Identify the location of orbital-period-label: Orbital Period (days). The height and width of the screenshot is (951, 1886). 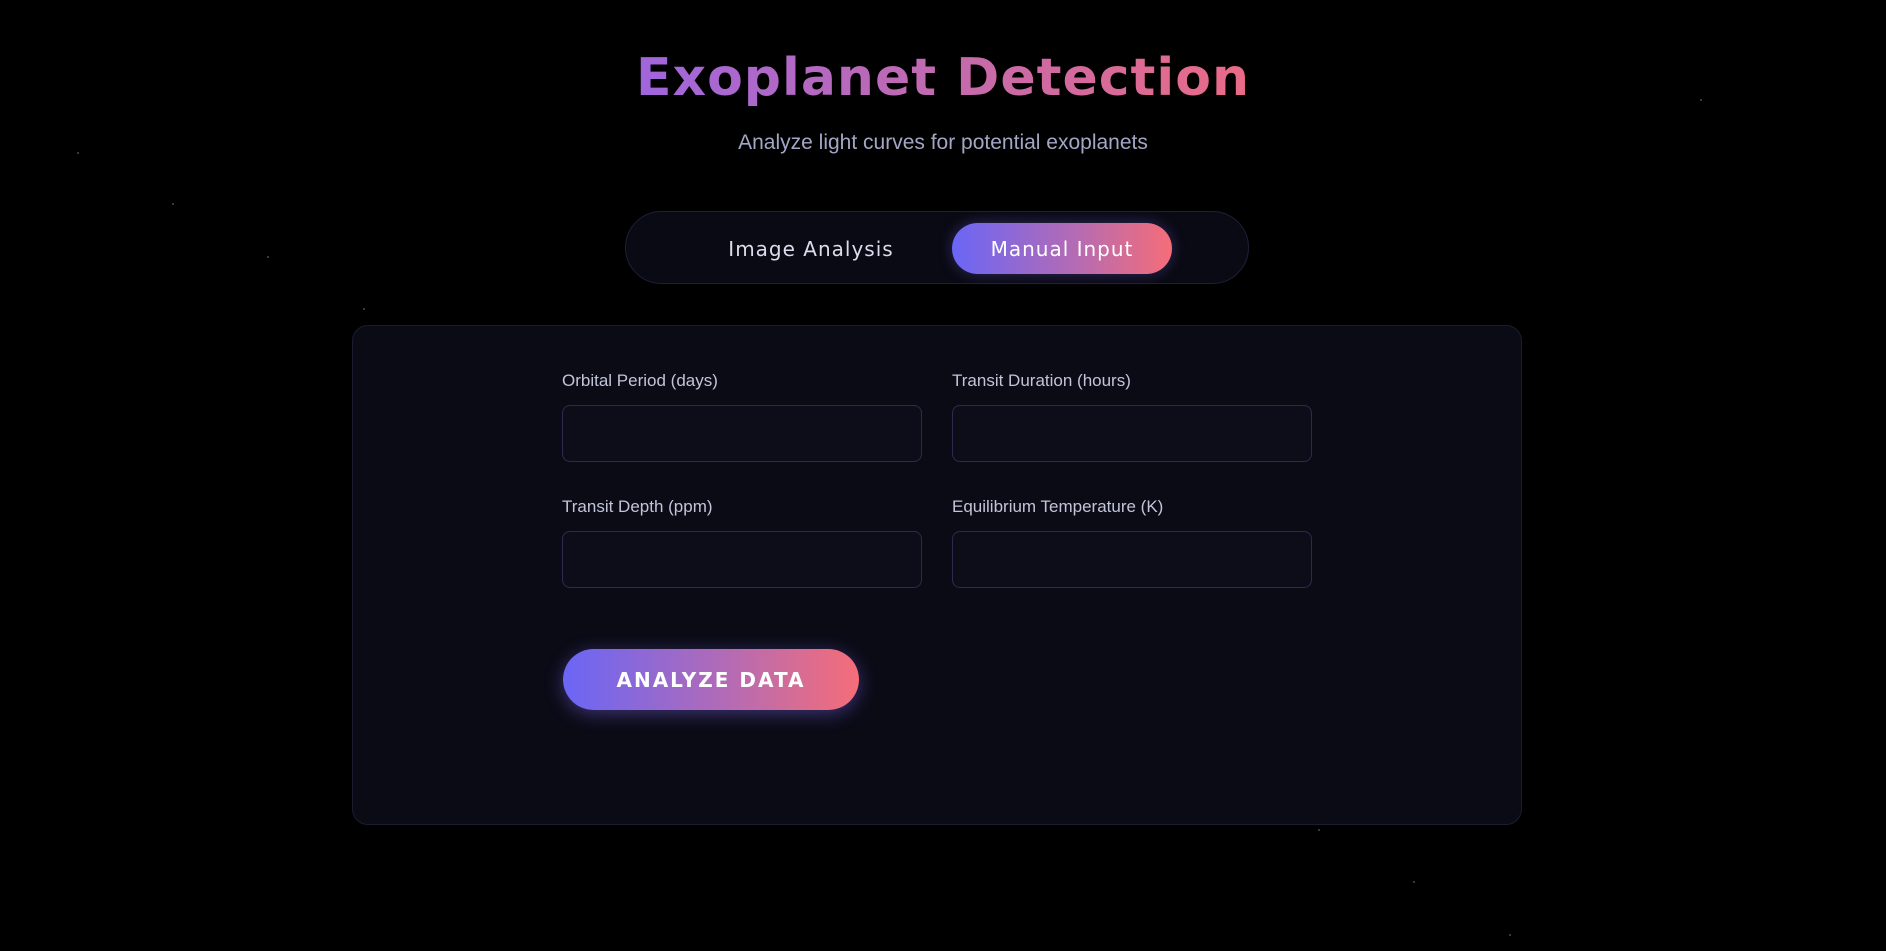
(640, 380).